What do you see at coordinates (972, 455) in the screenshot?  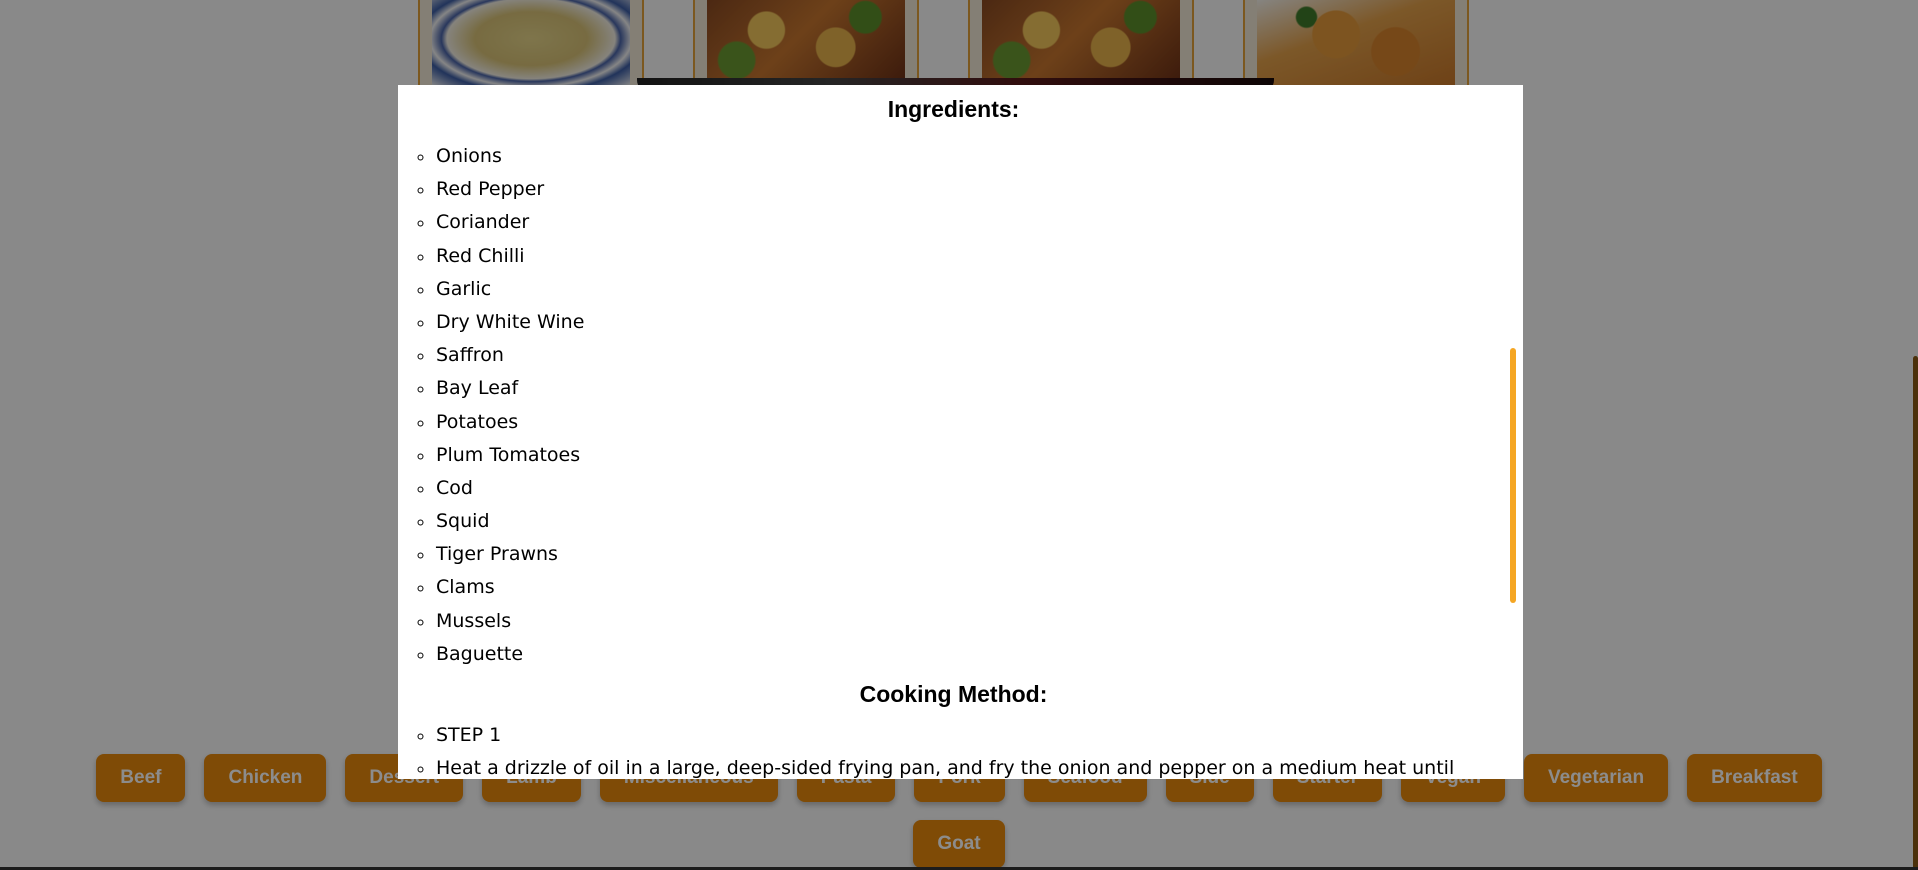 I see `ingredient-item: Plum Tomatoes` at bounding box center [972, 455].